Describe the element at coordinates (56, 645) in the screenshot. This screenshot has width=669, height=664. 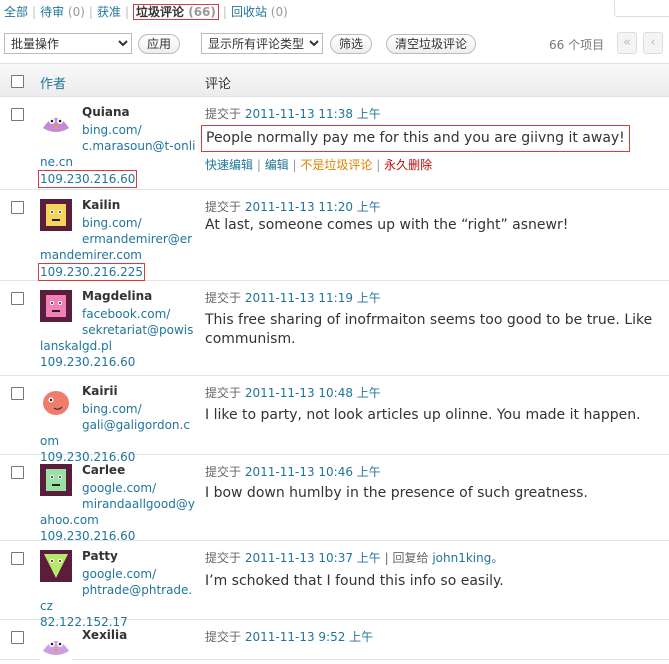
I see `avatar` at that location.